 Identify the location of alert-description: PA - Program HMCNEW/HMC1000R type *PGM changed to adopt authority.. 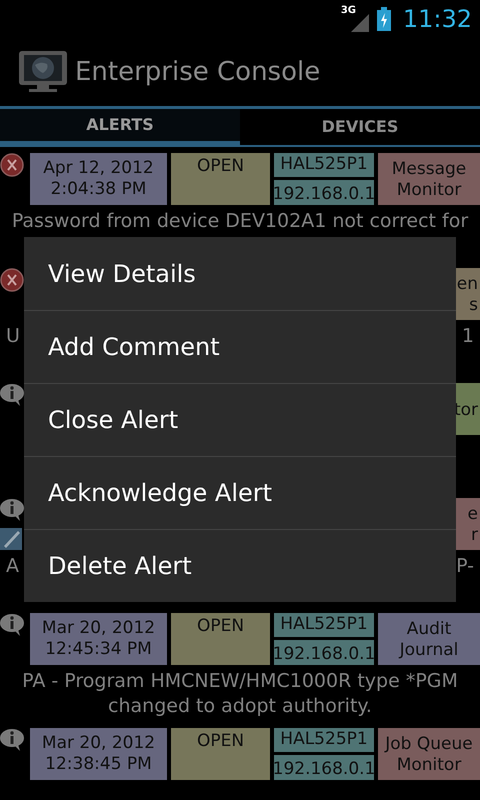
(240, 694).